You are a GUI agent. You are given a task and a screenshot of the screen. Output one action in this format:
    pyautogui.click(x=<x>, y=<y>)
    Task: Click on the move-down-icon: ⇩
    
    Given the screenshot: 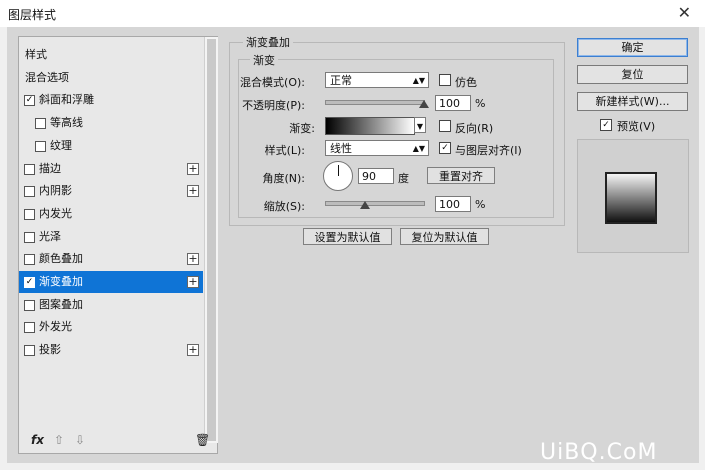 What is the action you would take?
    pyautogui.click(x=80, y=440)
    